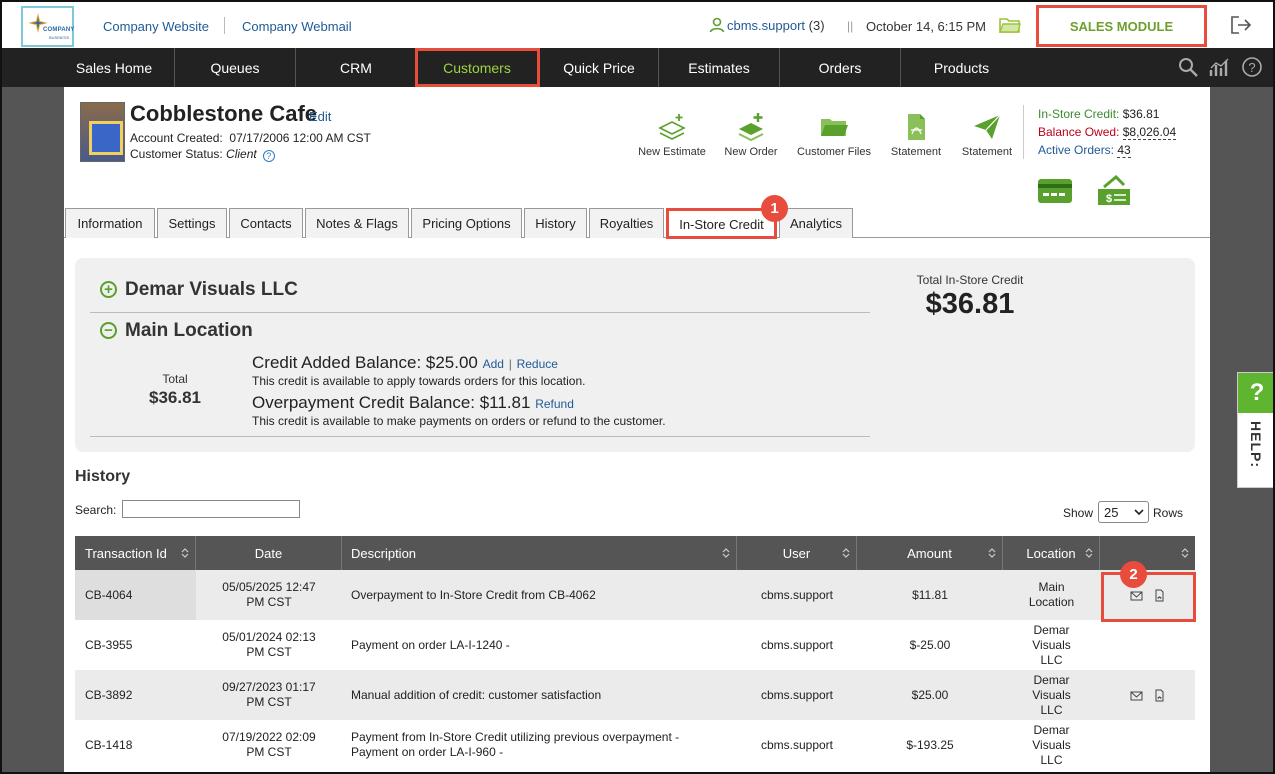 This screenshot has width=1275, height=774. What do you see at coordinates (430, 644) in the screenshot?
I see `cell-description: Payment on order LA-I-1240 -` at bounding box center [430, 644].